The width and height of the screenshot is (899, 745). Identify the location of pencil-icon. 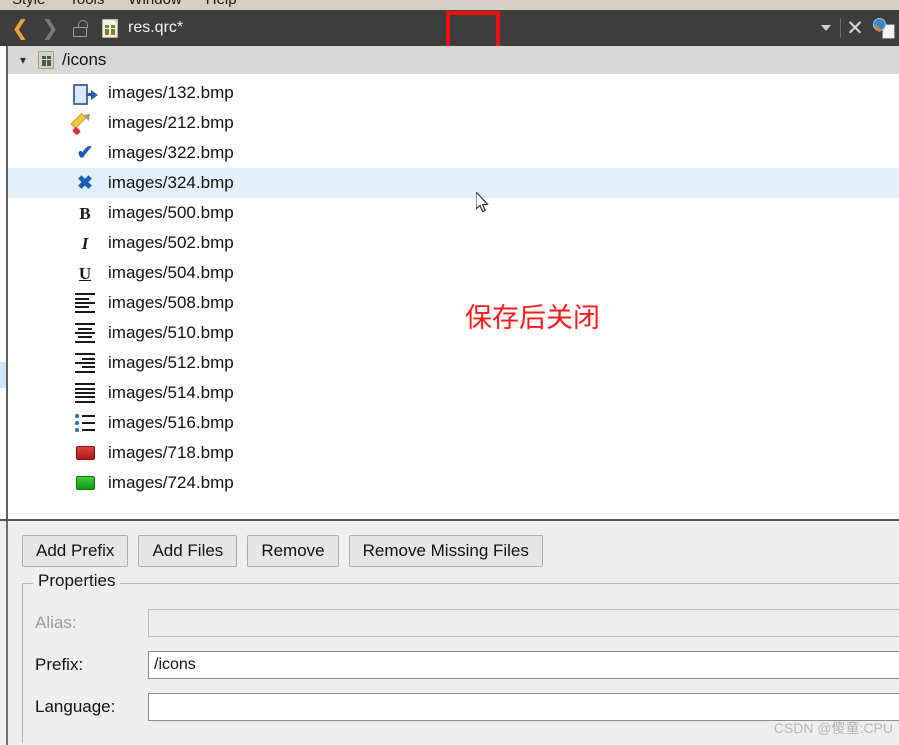
(84, 123).